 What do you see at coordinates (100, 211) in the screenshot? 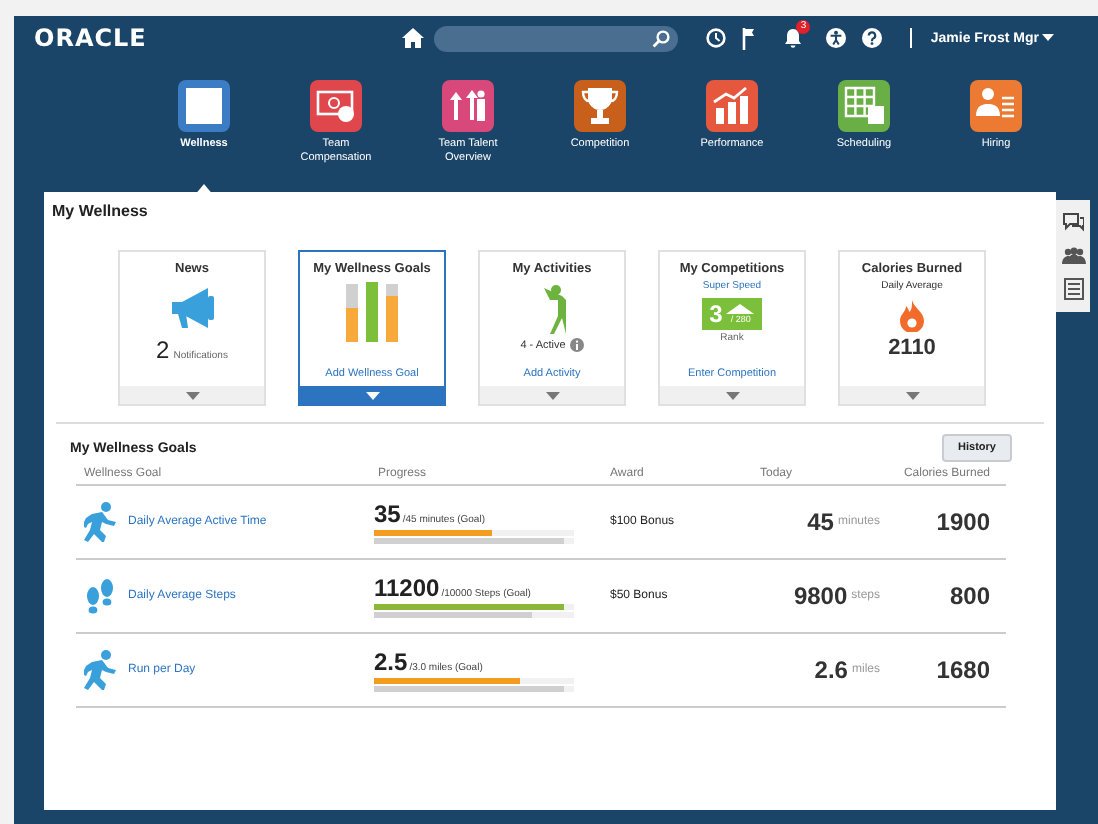
I see `section-title: My Wellness` at bounding box center [100, 211].